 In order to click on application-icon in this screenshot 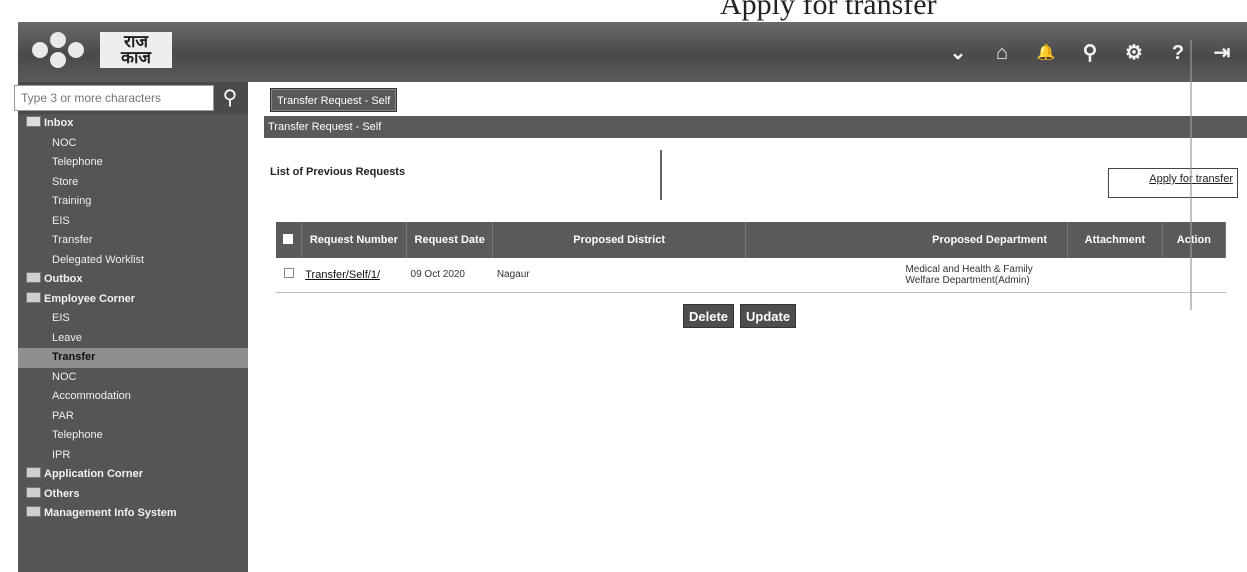, I will do `click(33, 472)`.